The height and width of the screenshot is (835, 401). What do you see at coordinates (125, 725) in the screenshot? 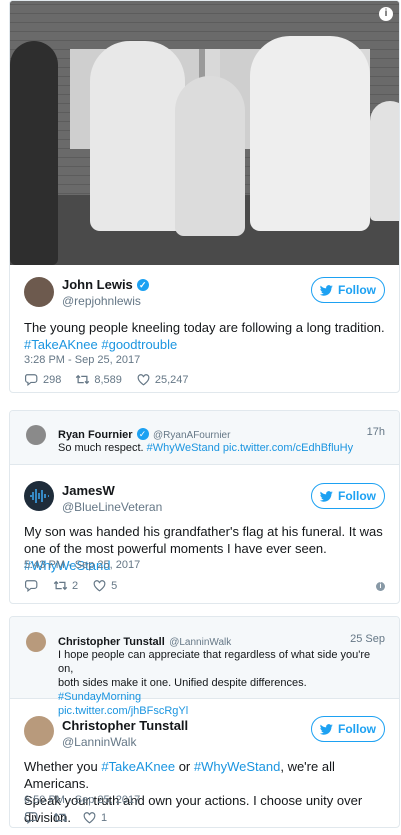
I see `author-name: Christopher Tunstall` at bounding box center [125, 725].